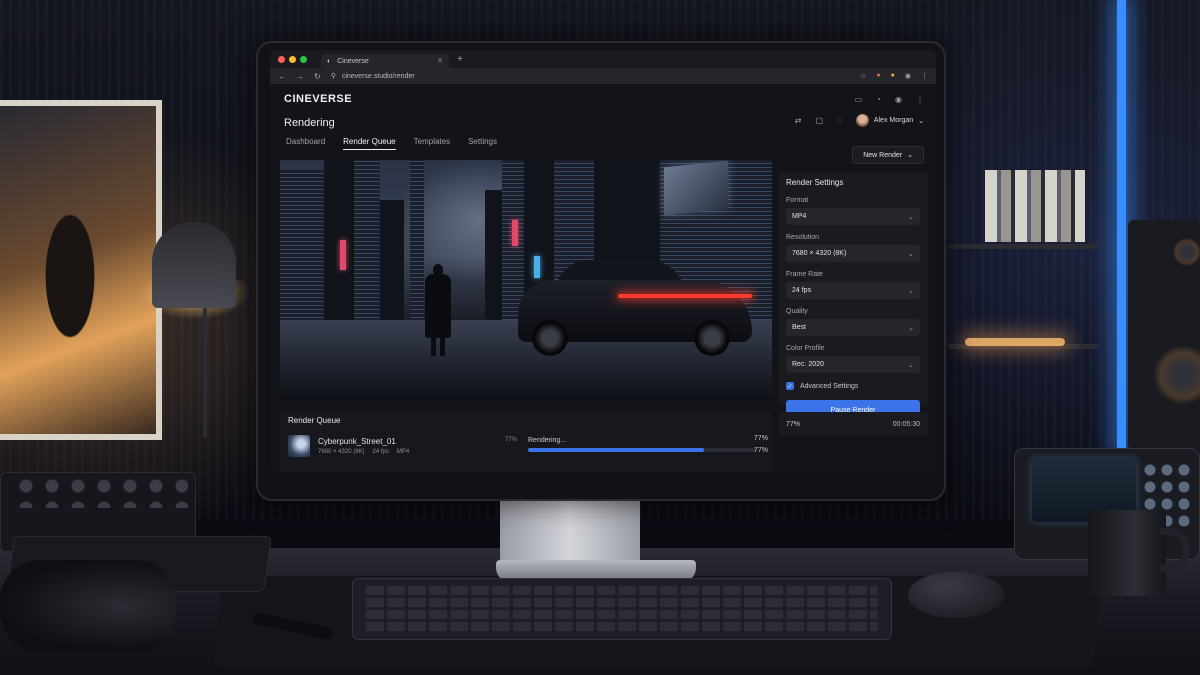 The width and height of the screenshot is (1200, 675). I want to click on account-icon: ◉, so click(898, 99).